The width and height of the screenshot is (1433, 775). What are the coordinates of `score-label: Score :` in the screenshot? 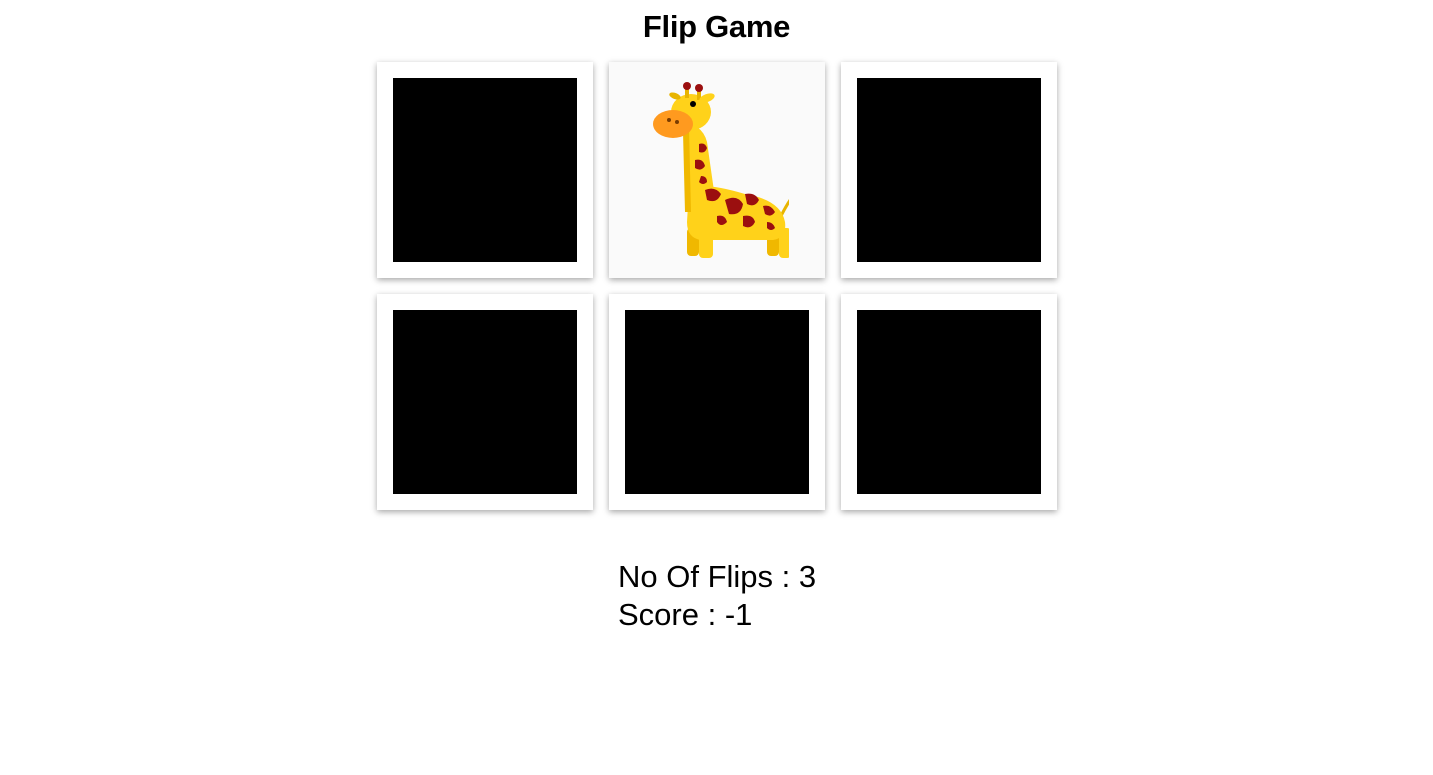 It's located at (671, 614).